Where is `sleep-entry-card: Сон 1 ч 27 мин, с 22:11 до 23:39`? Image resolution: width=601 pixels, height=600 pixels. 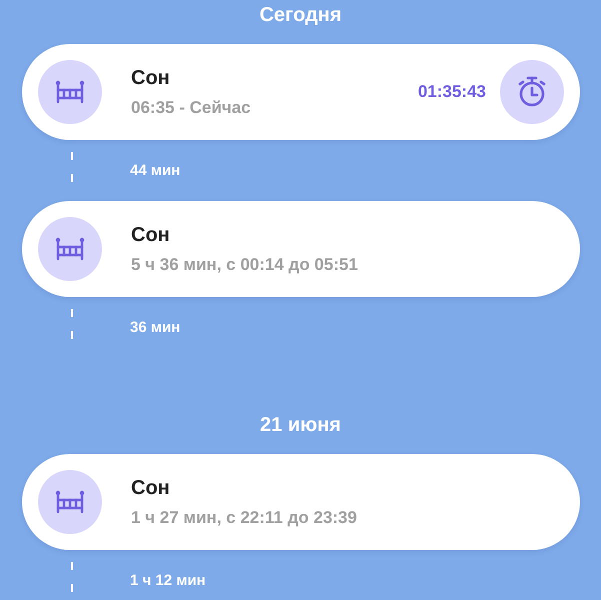
sleep-entry-card: Сон 1 ч 27 мин, с 22:11 до 23:39 is located at coordinates (301, 502).